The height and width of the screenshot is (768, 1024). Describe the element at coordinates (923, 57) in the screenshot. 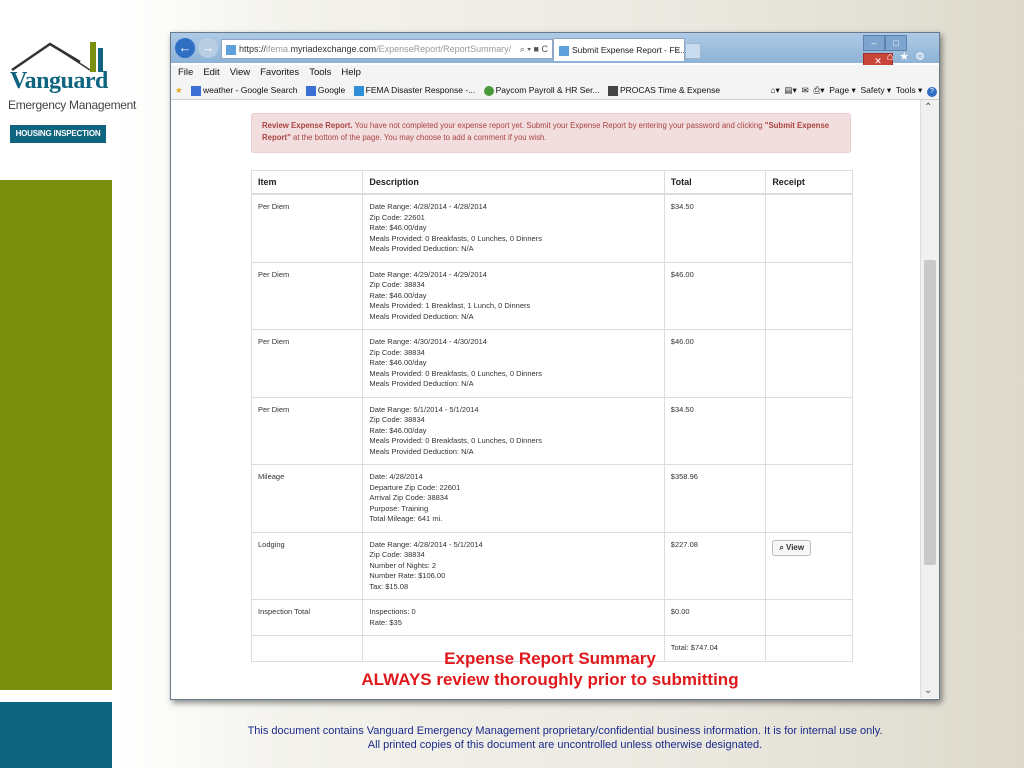

I see `gear-icon: ⚙` at that location.